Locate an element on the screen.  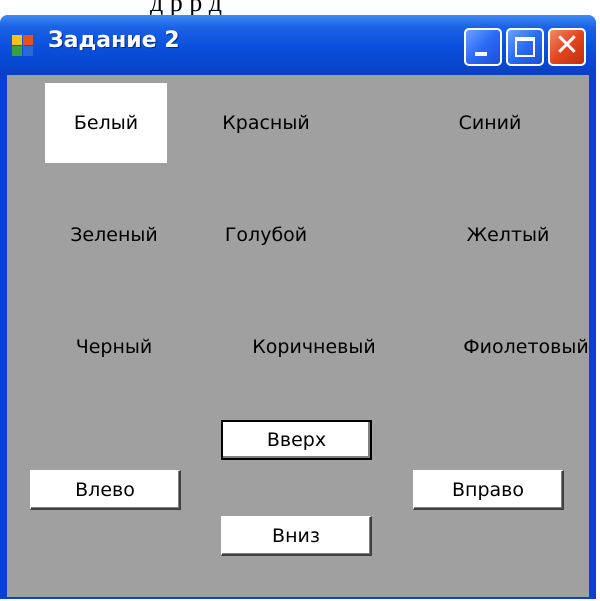
color-label-light-blue: Голубой is located at coordinates (266, 235).